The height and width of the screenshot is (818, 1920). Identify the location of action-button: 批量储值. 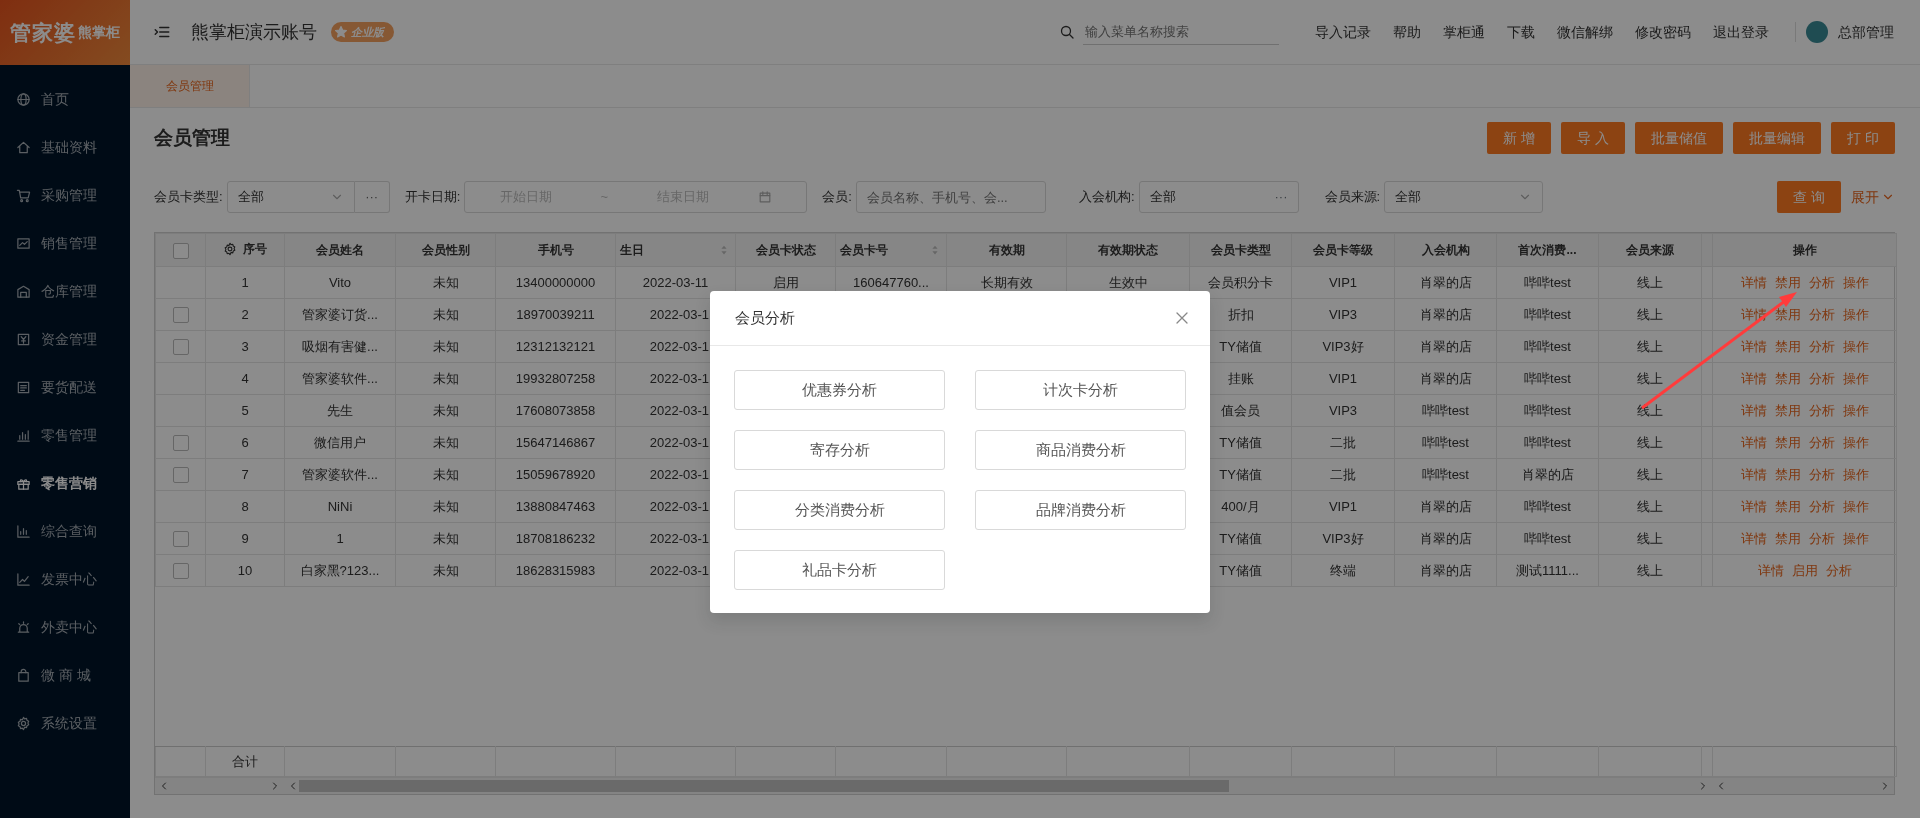
(1679, 138).